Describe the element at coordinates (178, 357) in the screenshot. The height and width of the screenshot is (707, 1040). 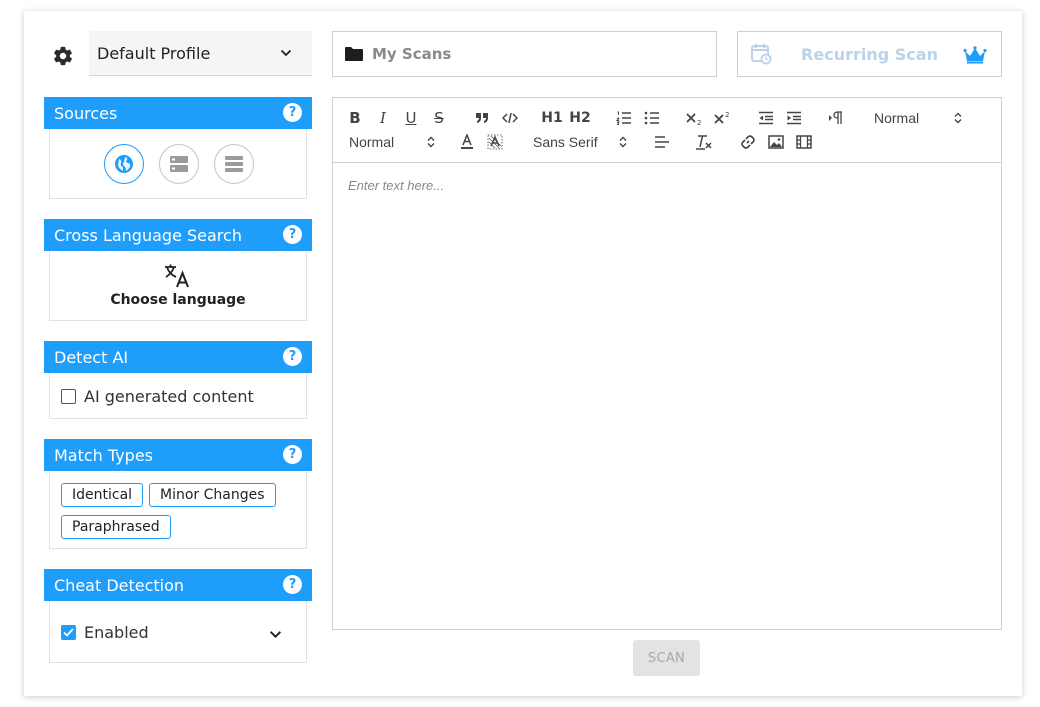
I see `detect-ai-header: Detect AI ?` at that location.